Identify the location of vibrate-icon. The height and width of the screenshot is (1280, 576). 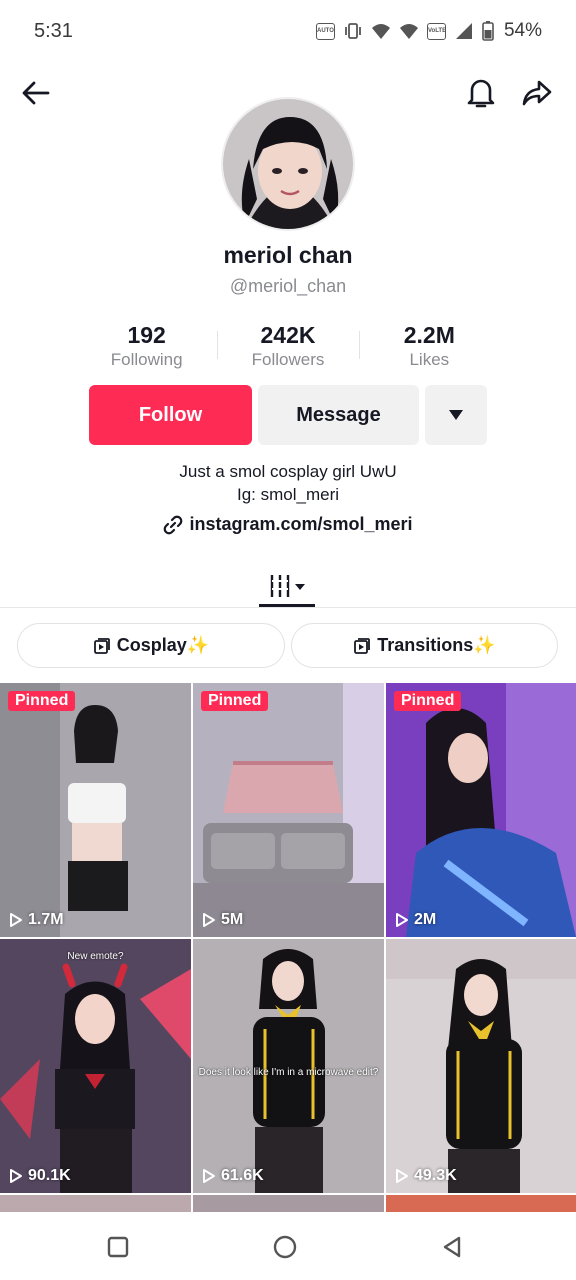
(353, 31).